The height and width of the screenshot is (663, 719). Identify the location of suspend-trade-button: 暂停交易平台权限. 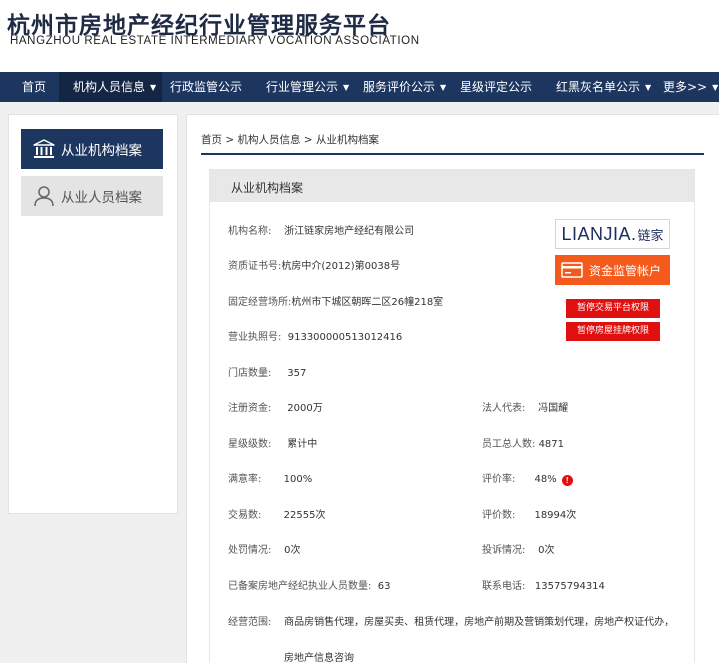
(613, 308).